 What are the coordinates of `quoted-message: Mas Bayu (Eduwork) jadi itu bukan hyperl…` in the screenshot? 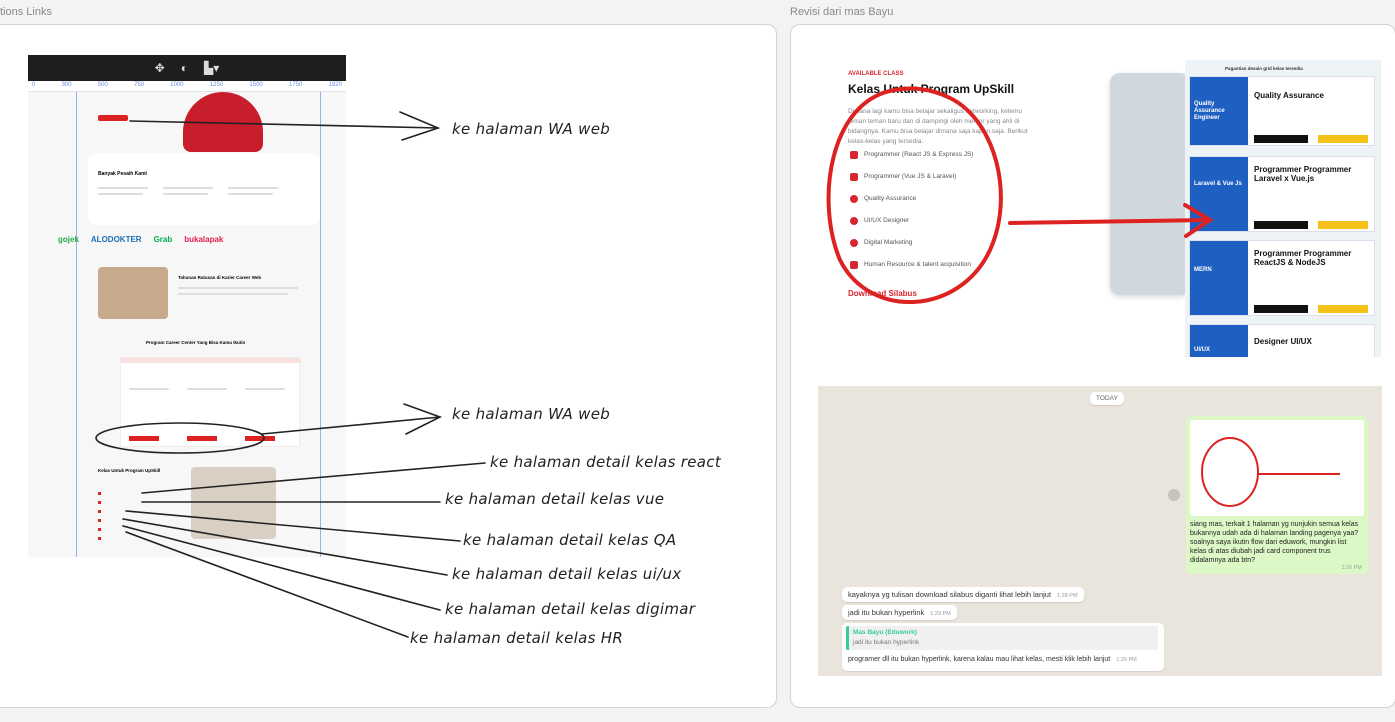 It's located at (1002, 638).